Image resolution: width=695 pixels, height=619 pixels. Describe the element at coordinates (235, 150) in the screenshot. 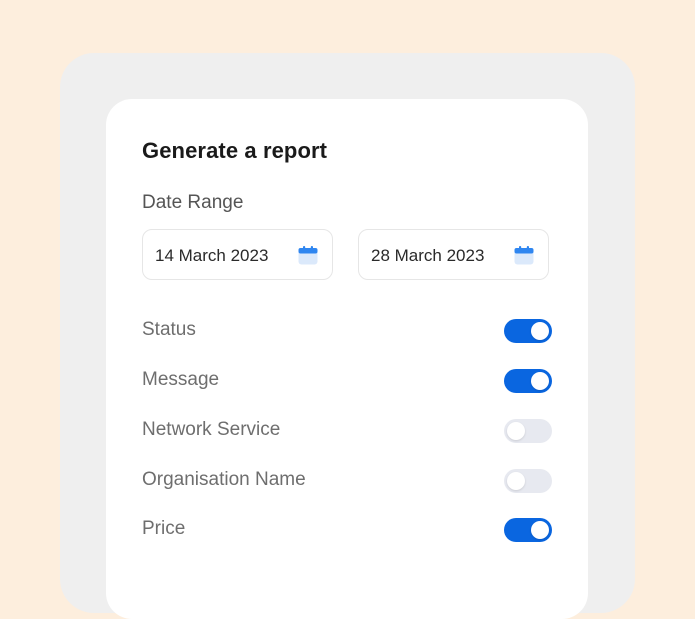

I see `page-title: Generate a report` at that location.